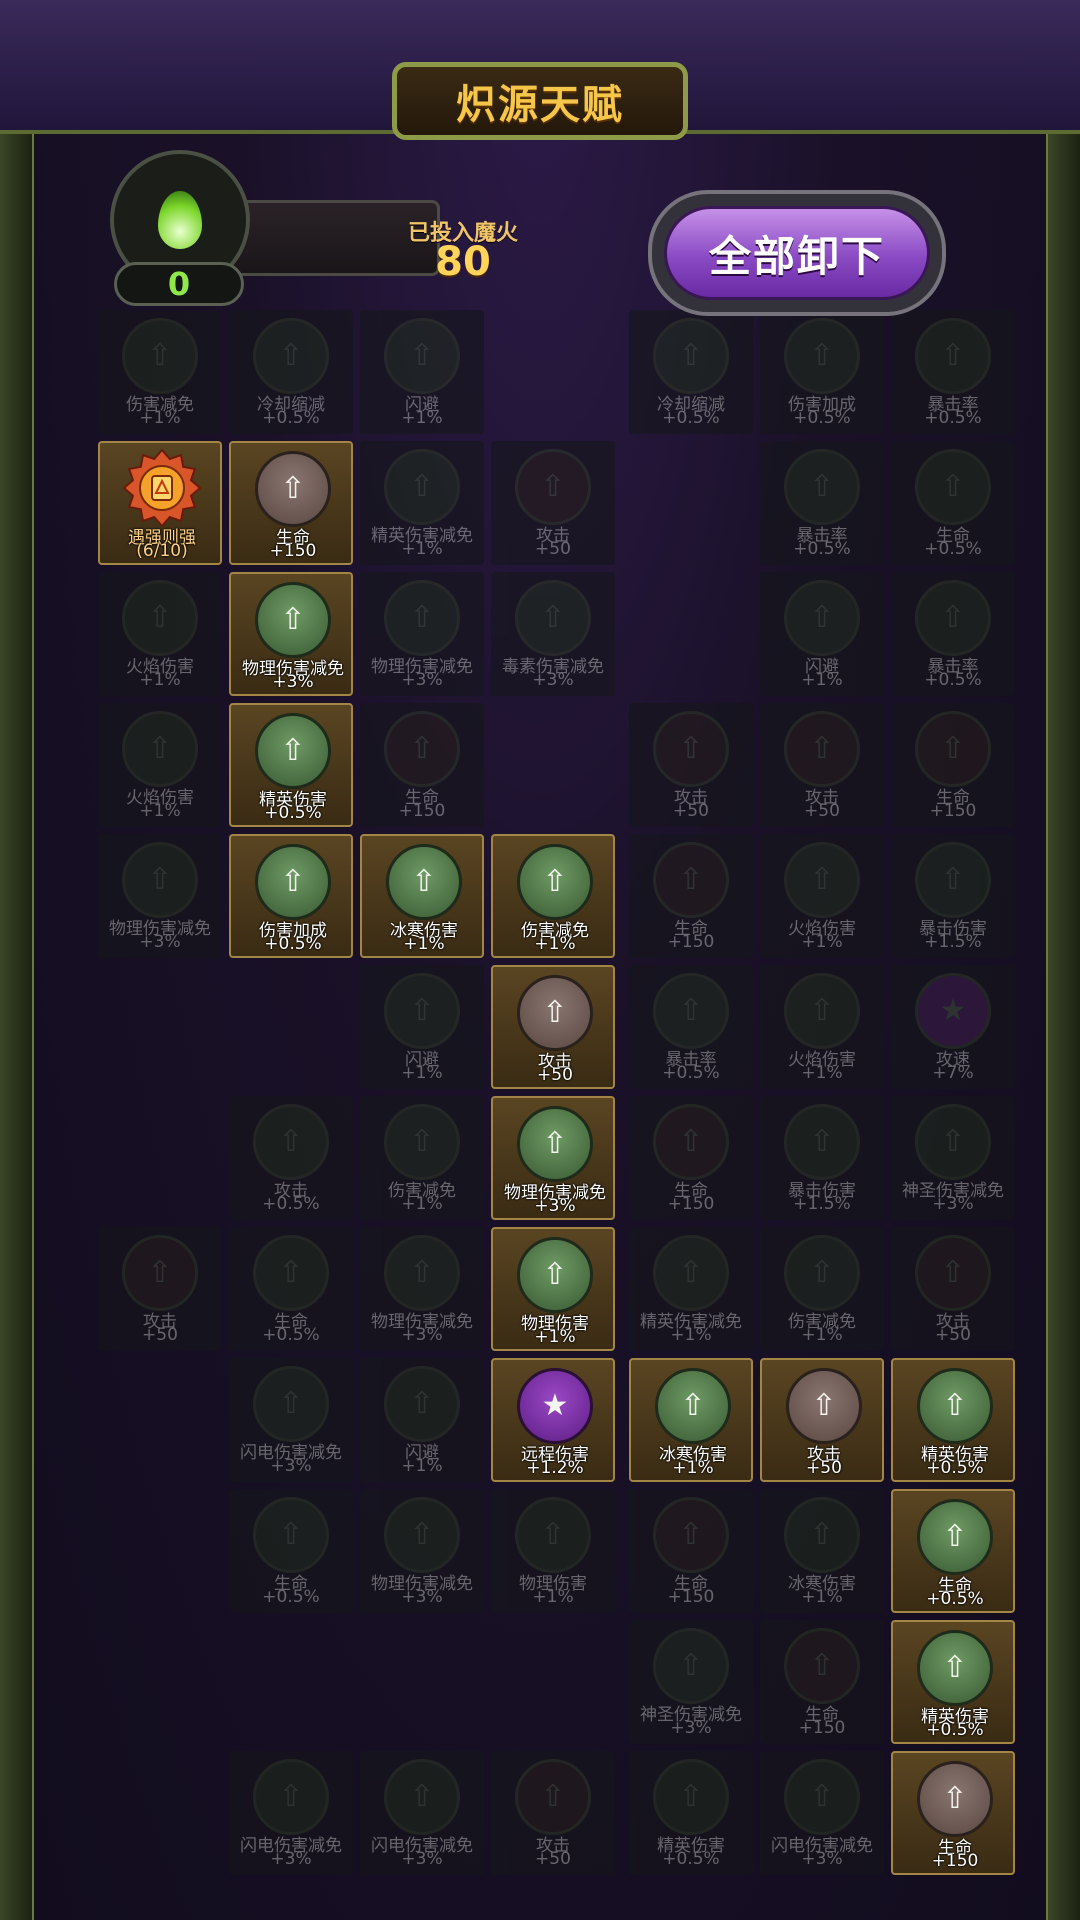 Image resolution: width=1080 pixels, height=1920 pixels. I want to click on unequip-all-button-face: 全部卸下, so click(797, 253).